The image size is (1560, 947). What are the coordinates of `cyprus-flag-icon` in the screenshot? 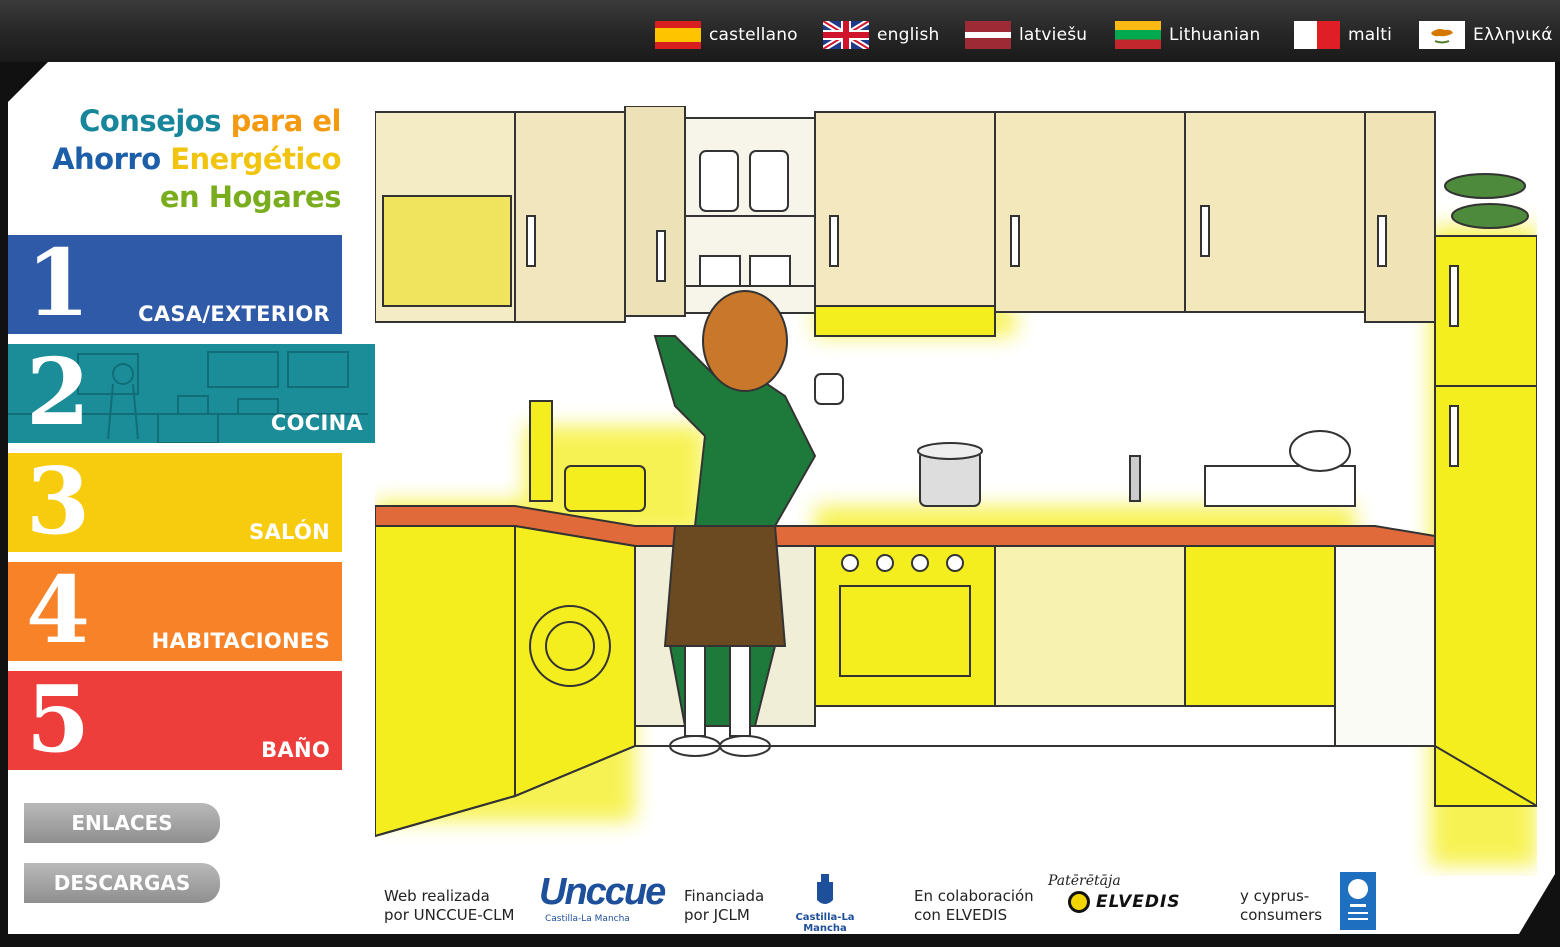 It's located at (1442, 35).